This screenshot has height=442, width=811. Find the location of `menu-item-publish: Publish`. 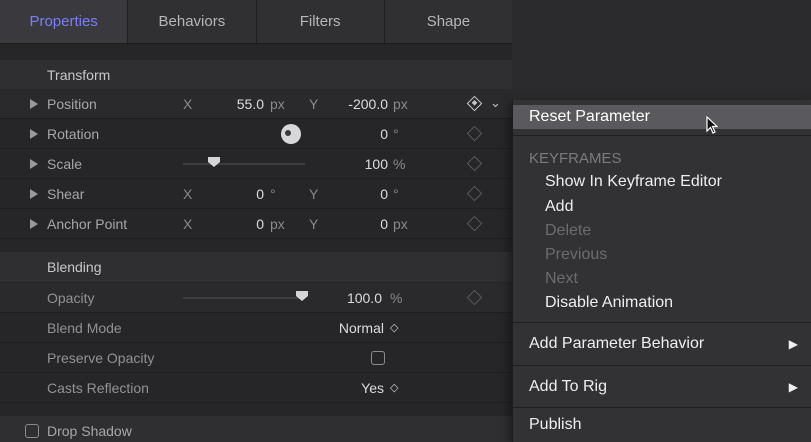

menu-item-publish: Publish is located at coordinates (662, 425).